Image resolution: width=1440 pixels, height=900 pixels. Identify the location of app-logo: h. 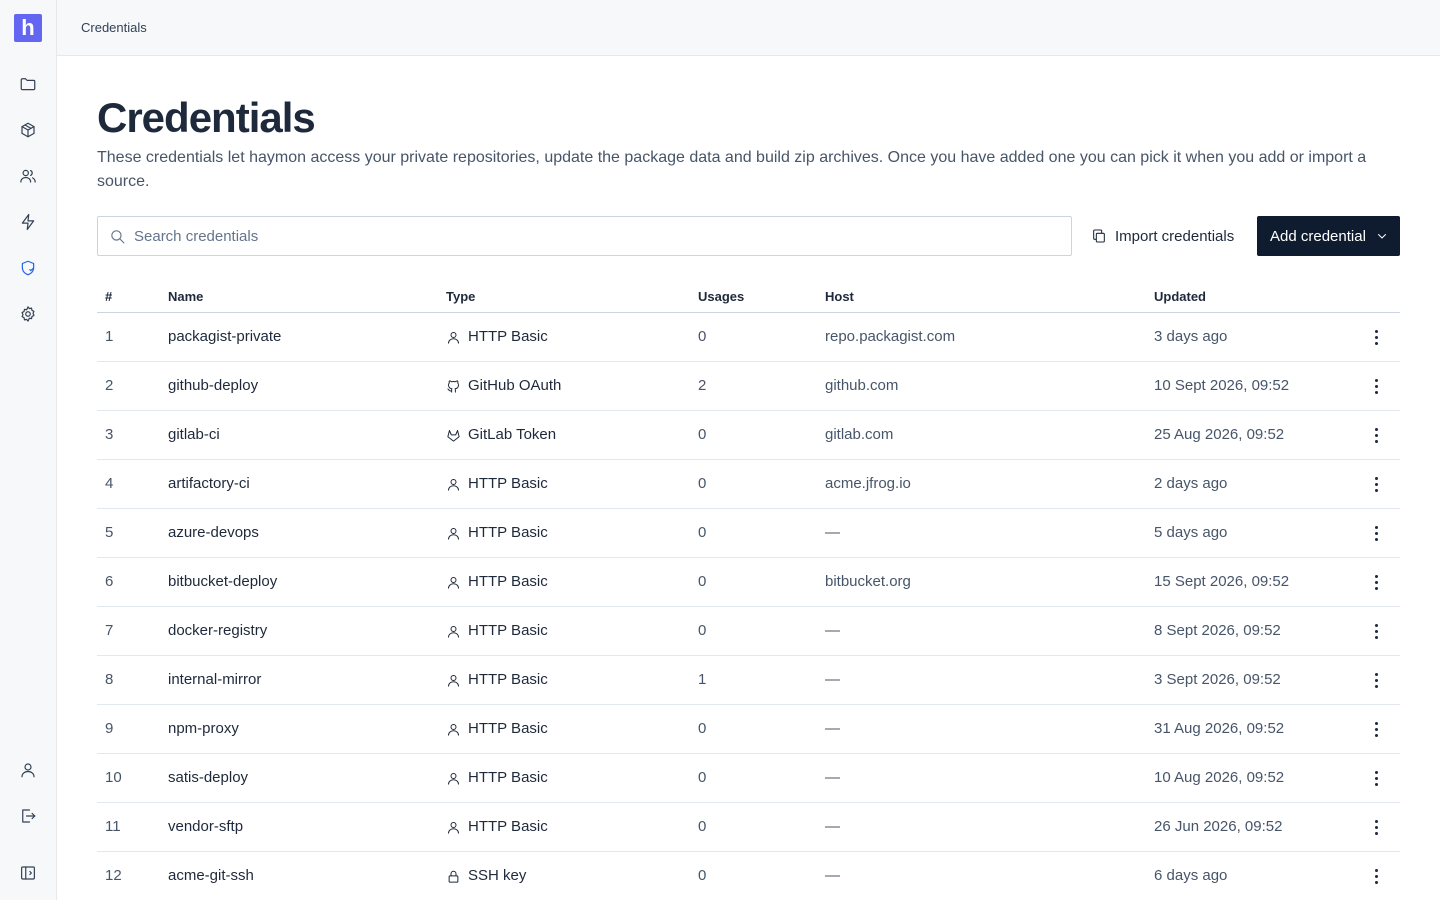
(28, 28).